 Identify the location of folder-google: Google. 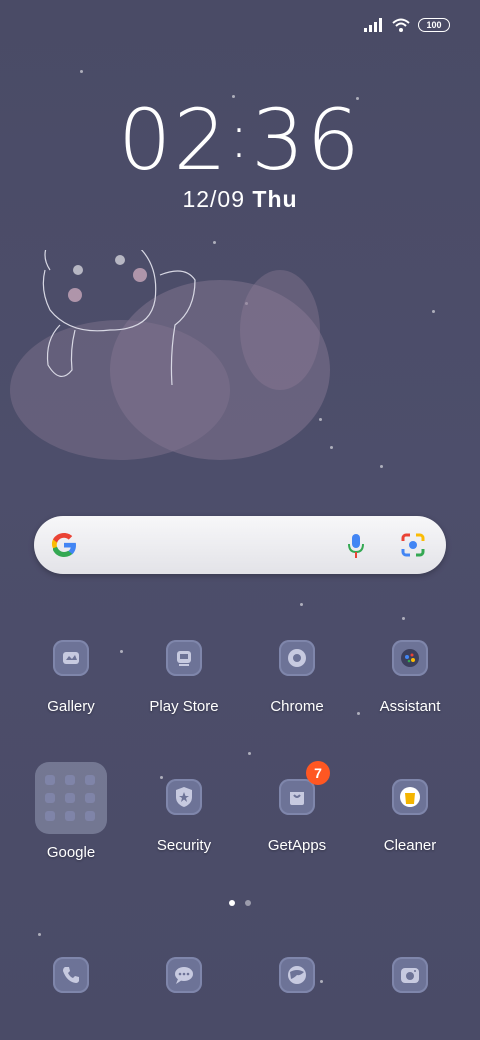
(71, 811).